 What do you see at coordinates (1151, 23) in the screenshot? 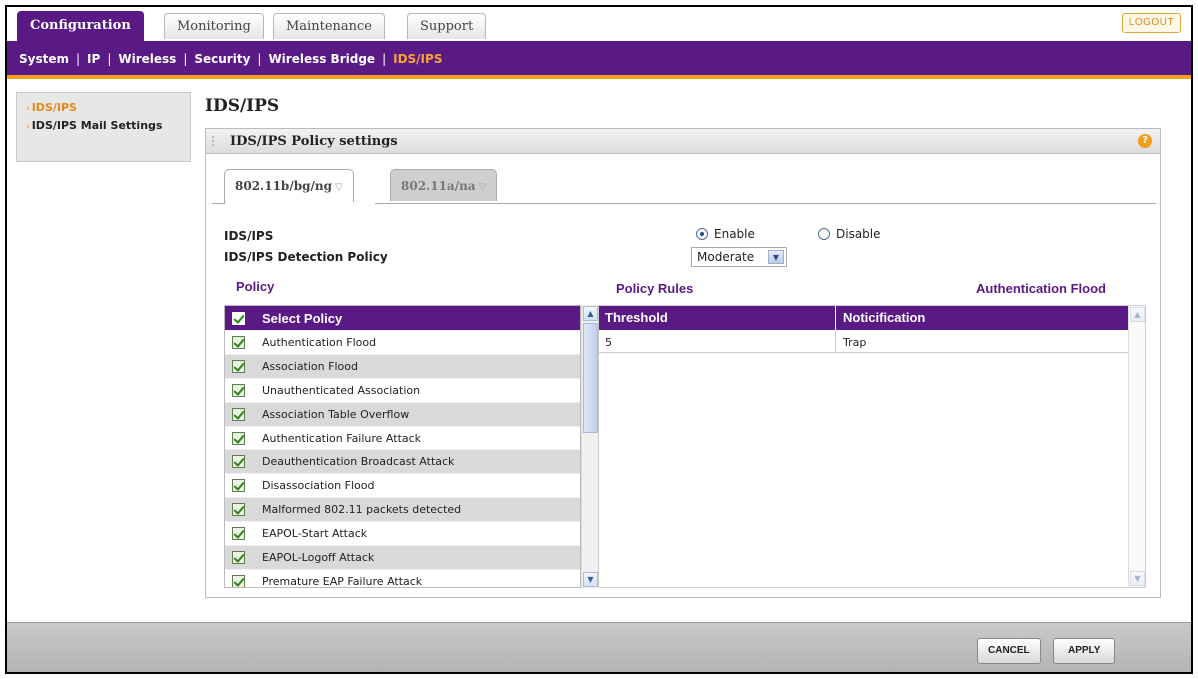
I see `logout-button: LOGOUT` at bounding box center [1151, 23].